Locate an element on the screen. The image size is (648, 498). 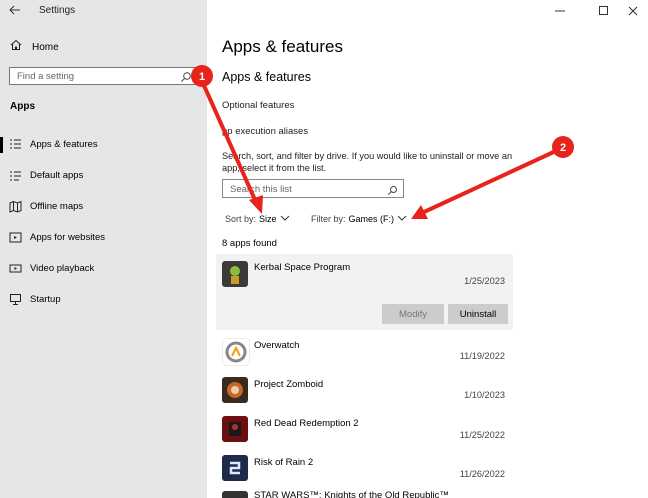
zomboid-app-icon is located at coordinates (235, 390).